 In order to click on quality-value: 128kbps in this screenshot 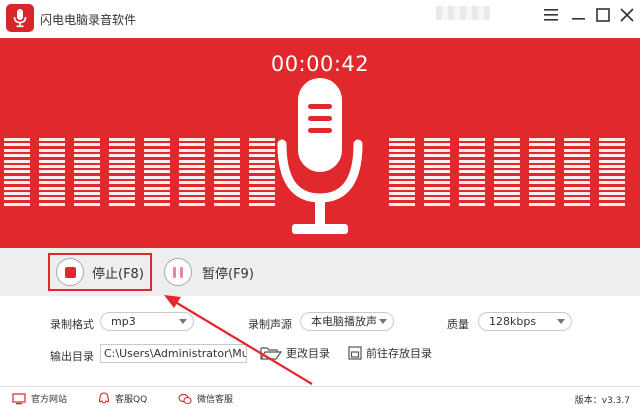, I will do `click(513, 321)`.